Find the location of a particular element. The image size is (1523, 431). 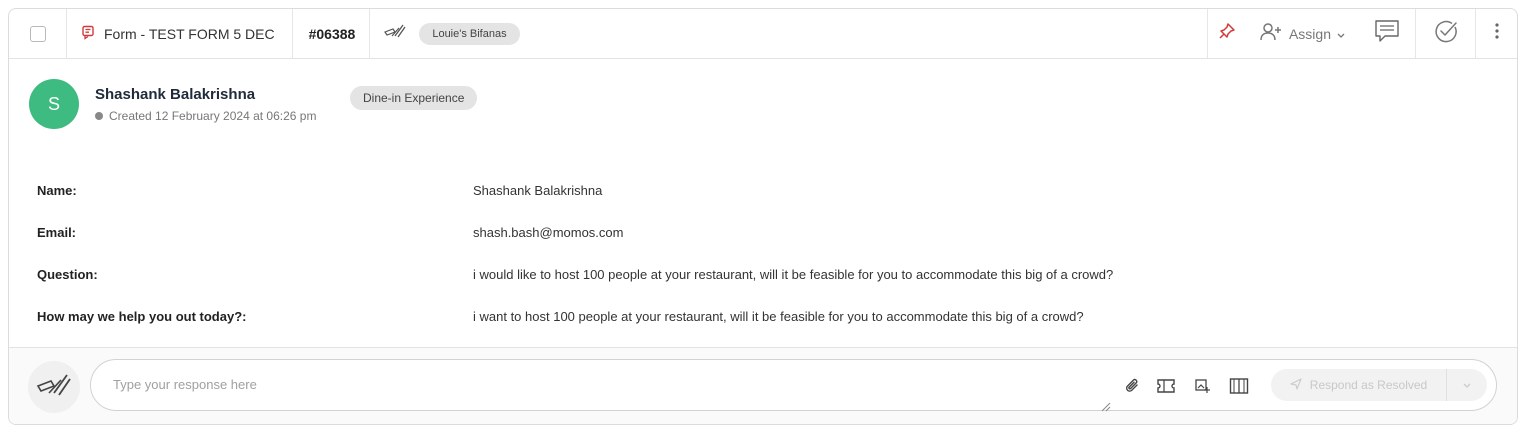

assign-label: Assign is located at coordinates (1309, 33).